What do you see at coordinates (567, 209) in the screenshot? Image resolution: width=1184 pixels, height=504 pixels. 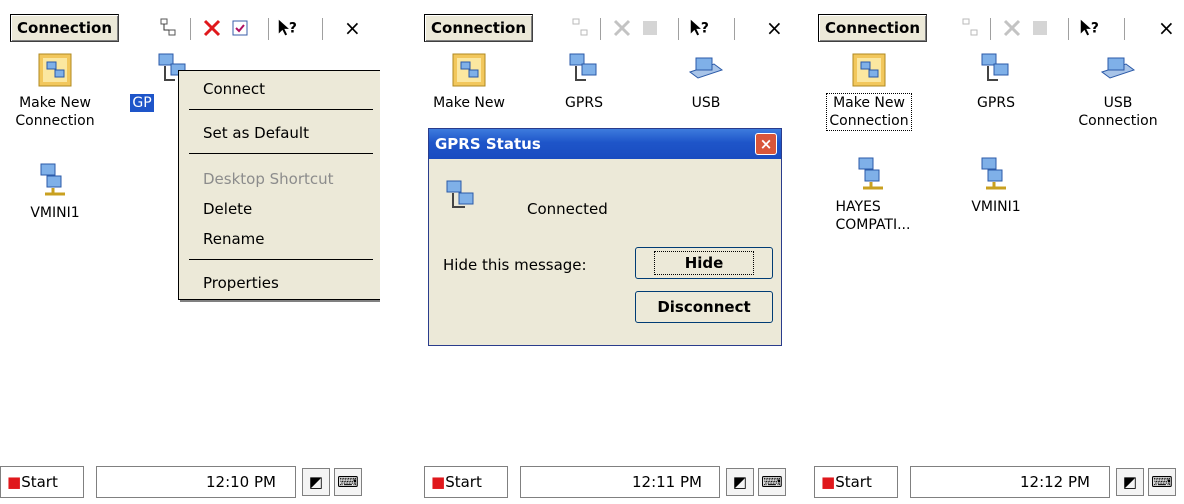 I see `connection-status-text: Connected` at bounding box center [567, 209].